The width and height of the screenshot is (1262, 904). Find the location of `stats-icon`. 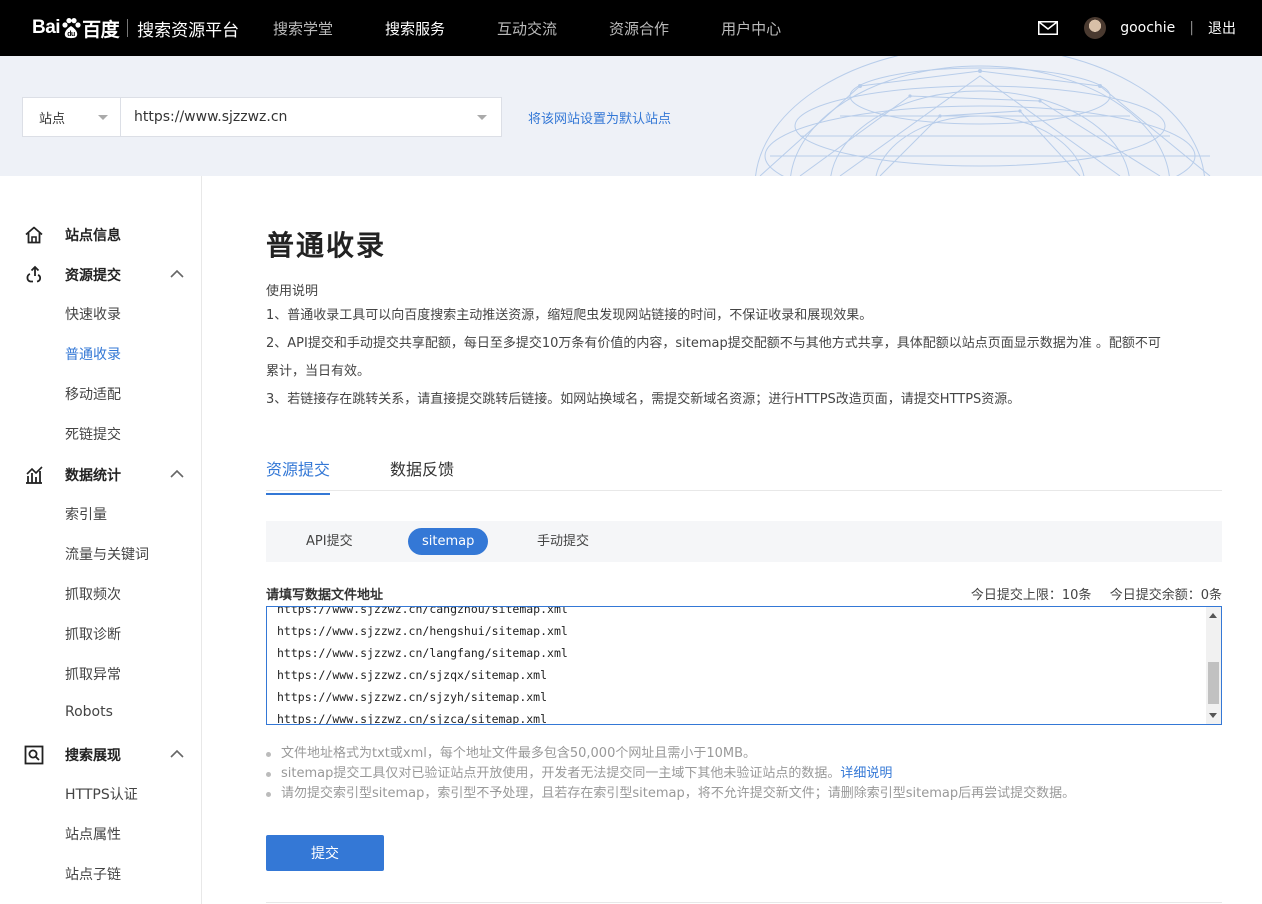

stats-icon is located at coordinates (34, 475).